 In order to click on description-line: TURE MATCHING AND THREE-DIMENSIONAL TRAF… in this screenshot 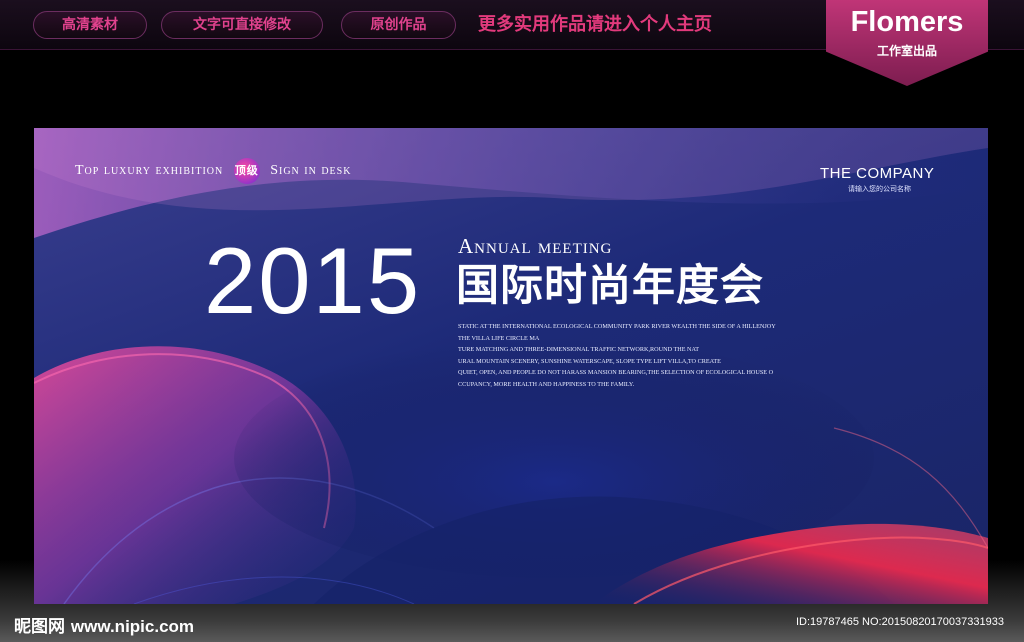, I will do `click(579, 349)`.